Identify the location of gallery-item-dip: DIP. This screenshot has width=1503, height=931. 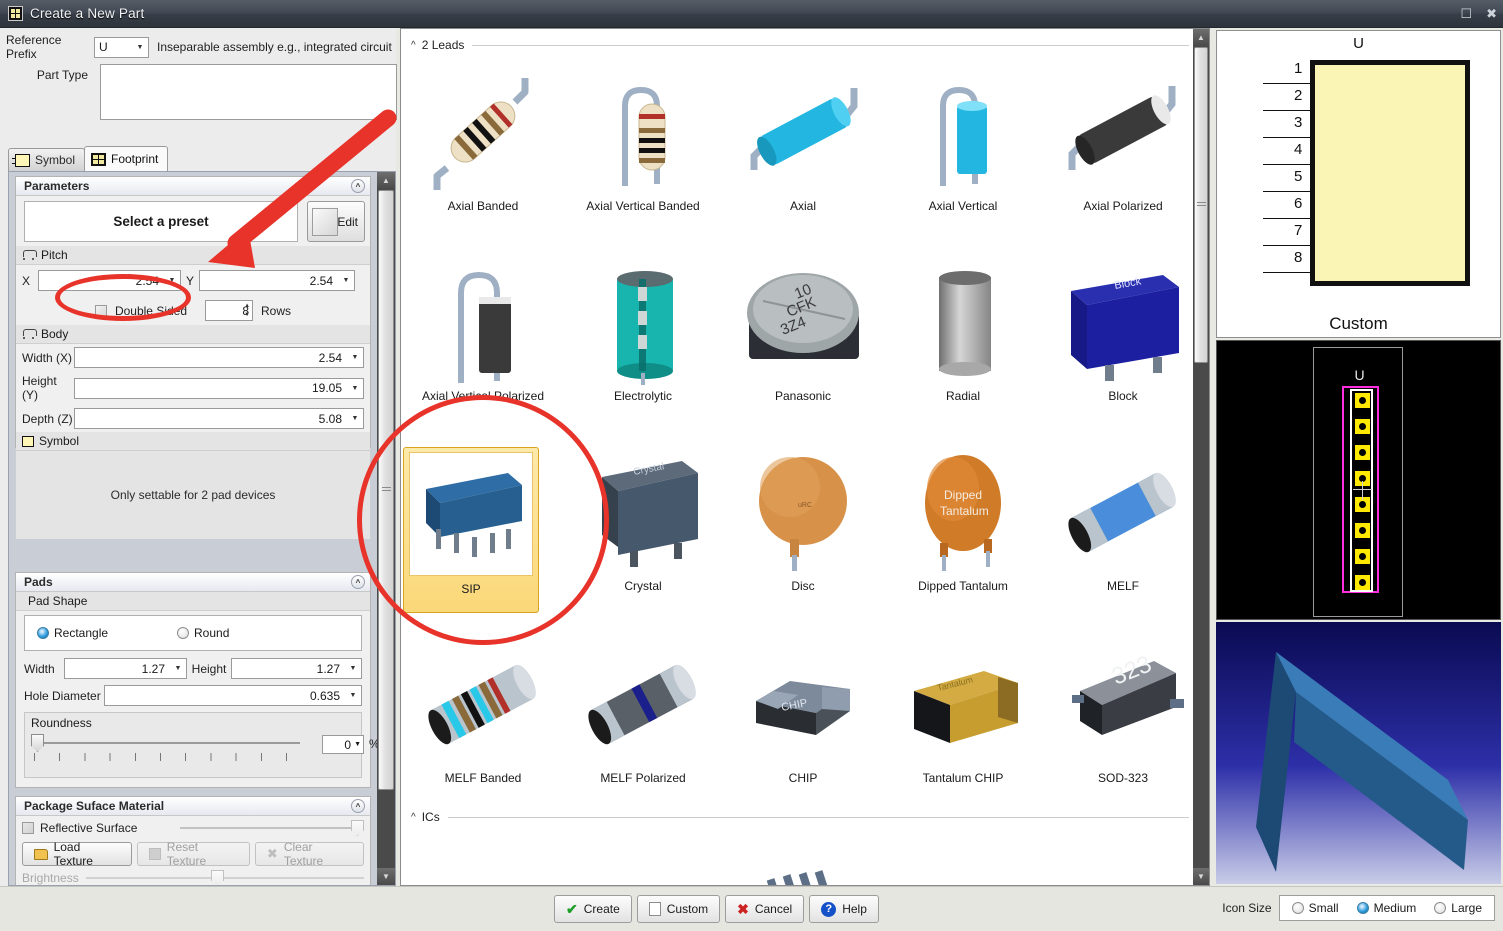
(483, 866).